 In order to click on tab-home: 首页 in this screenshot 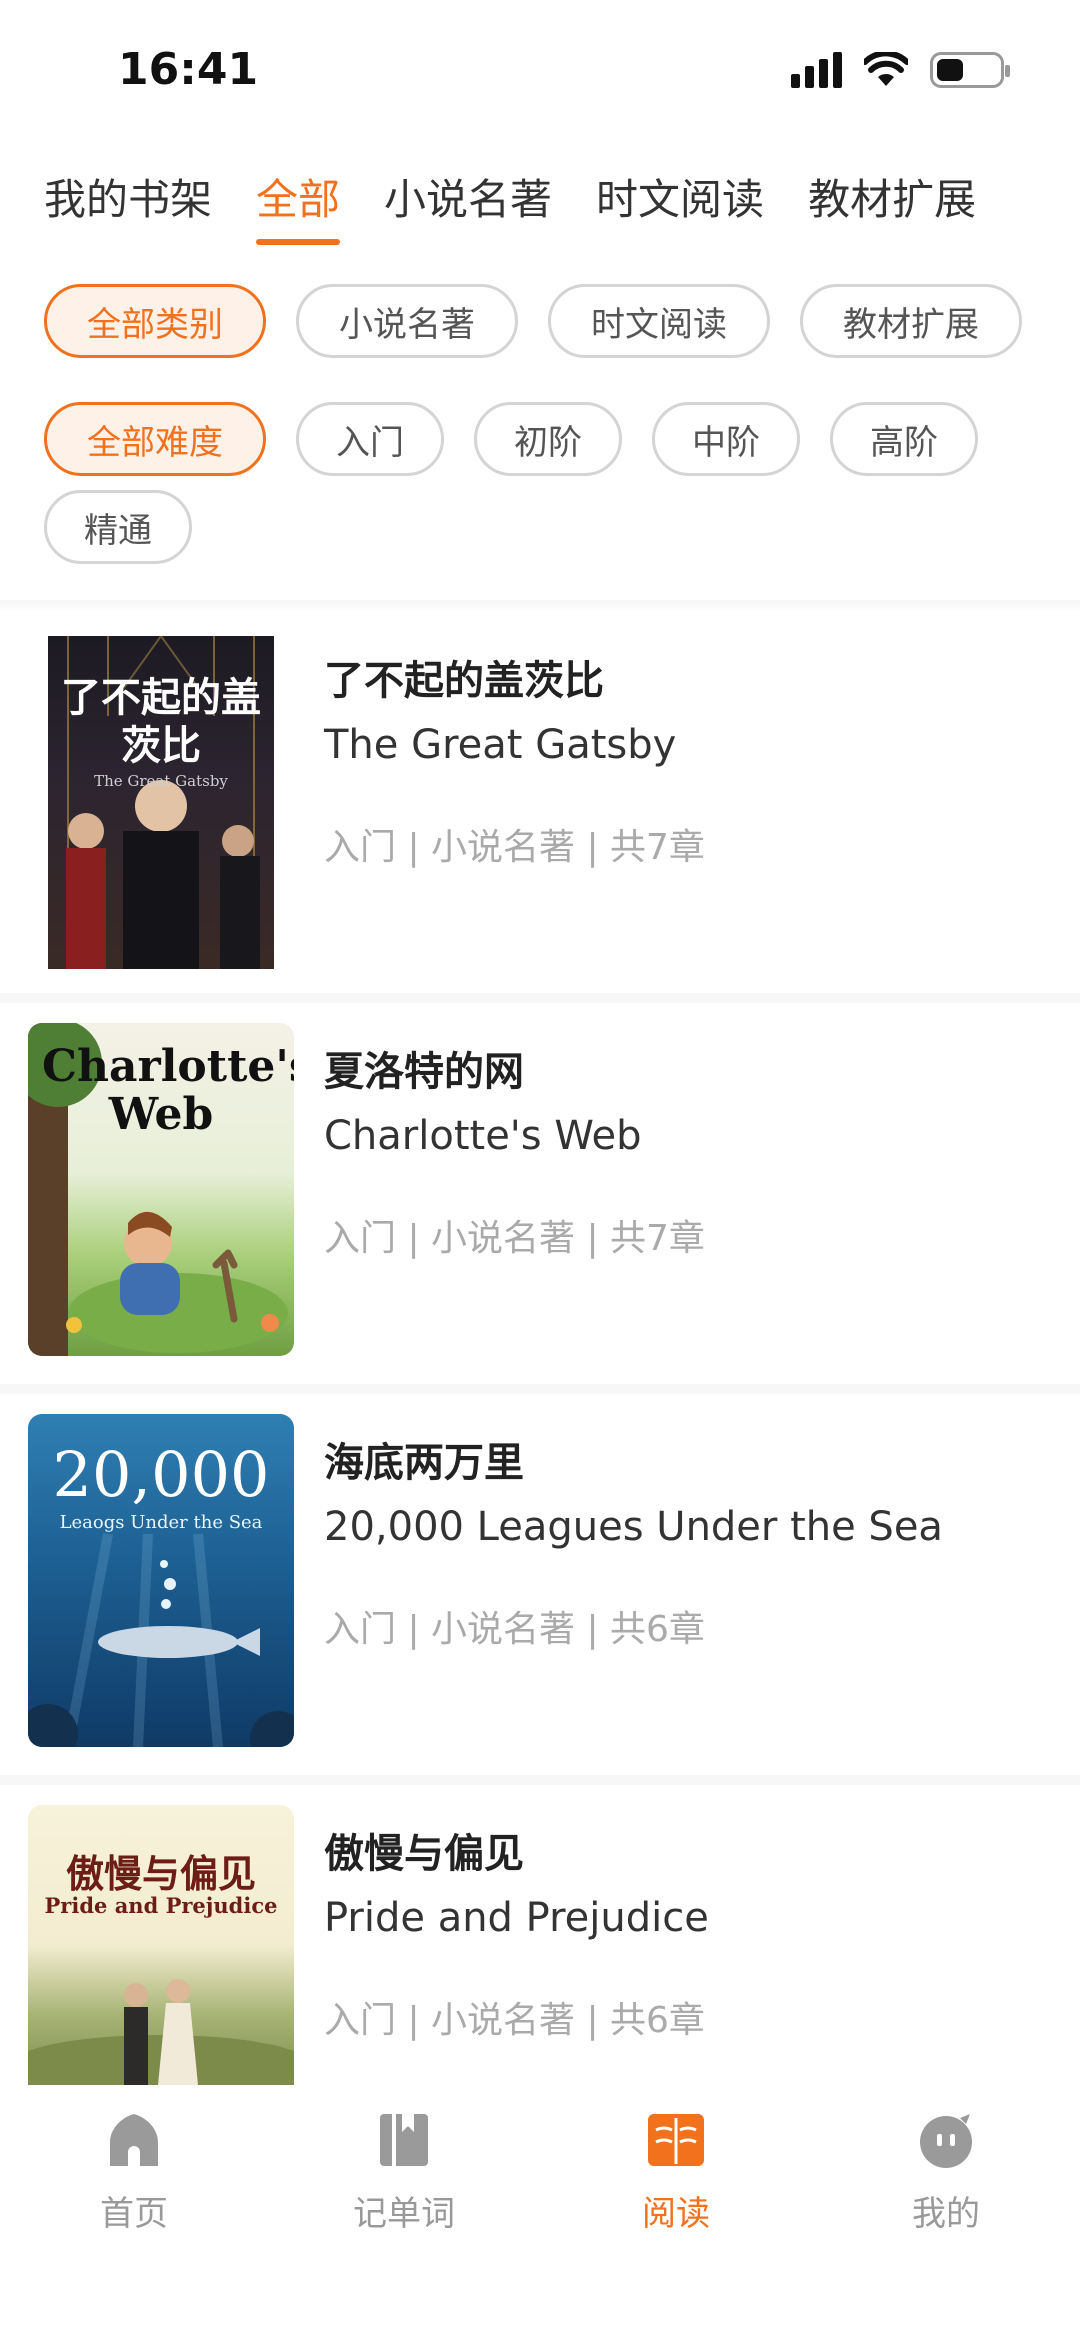, I will do `click(134, 2171)`.